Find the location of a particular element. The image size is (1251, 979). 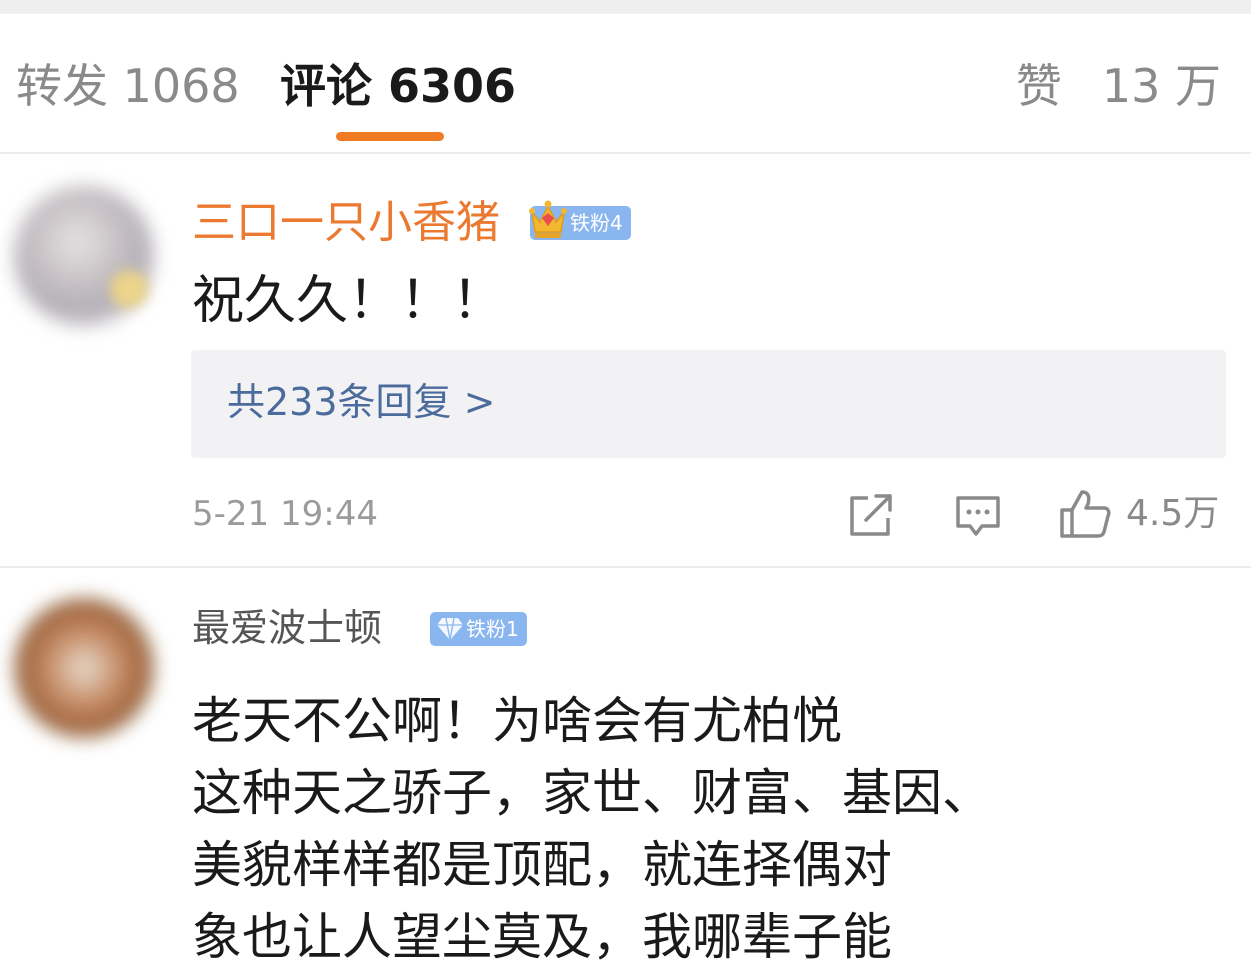

like-button: 4.5万 is located at coordinates (1143, 514).